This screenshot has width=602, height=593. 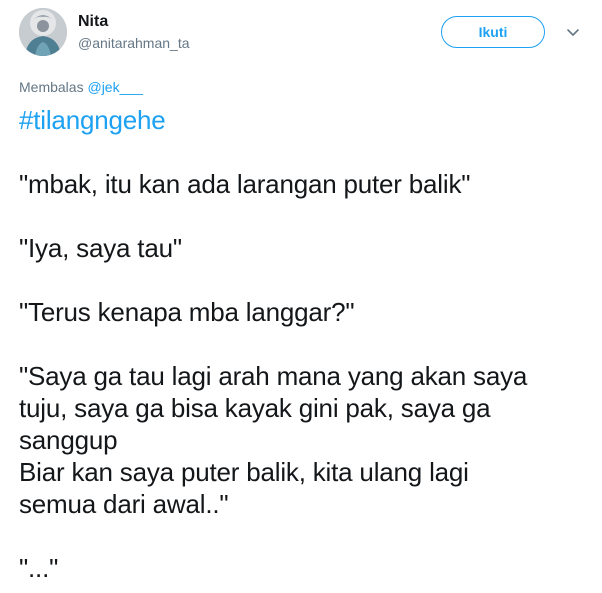 What do you see at coordinates (134, 43) in the screenshot?
I see `user-handle: @anitarahman_ta` at bounding box center [134, 43].